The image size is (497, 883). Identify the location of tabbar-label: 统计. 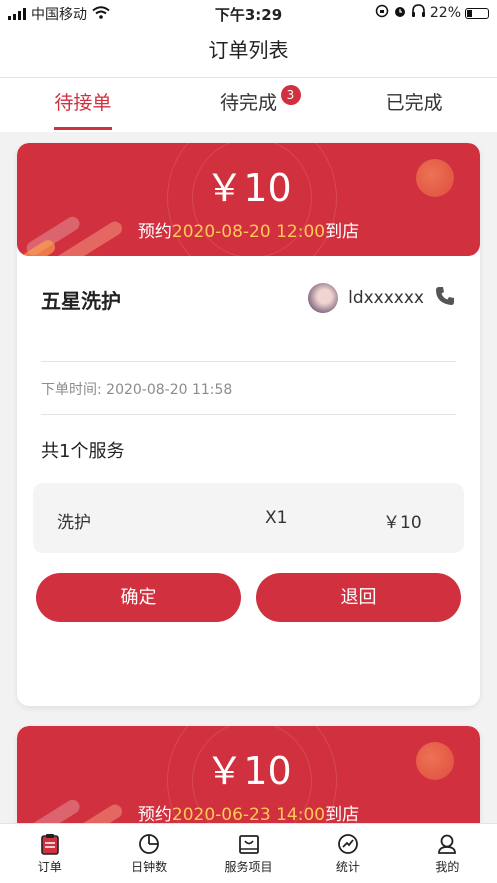
(347, 867).